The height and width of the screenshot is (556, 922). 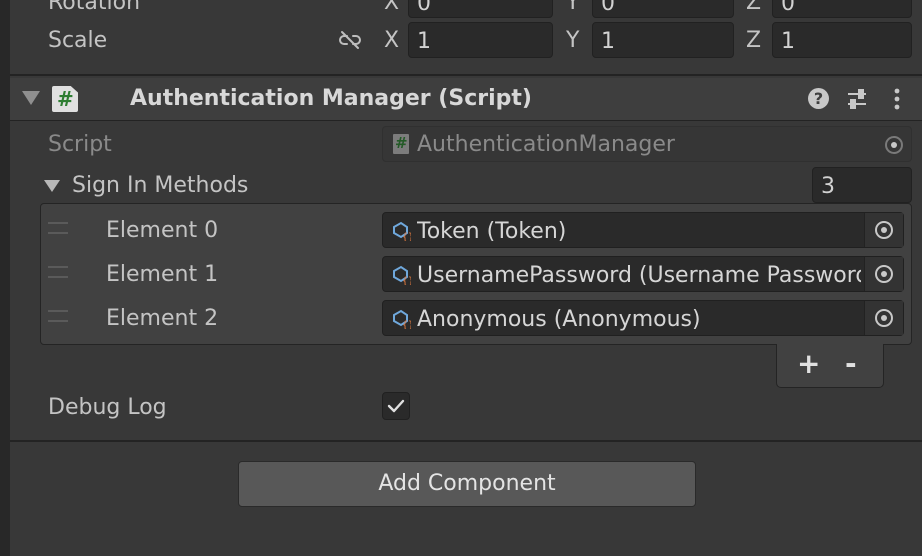 What do you see at coordinates (851, 364) in the screenshot?
I see `remove-element-button: -` at bounding box center [851, 364].